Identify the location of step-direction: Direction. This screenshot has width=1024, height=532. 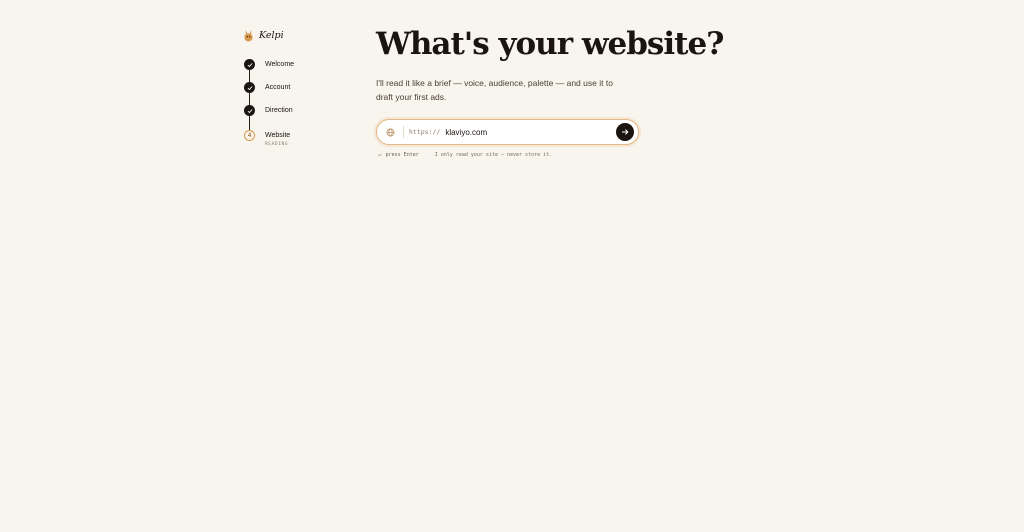
(268, 110).